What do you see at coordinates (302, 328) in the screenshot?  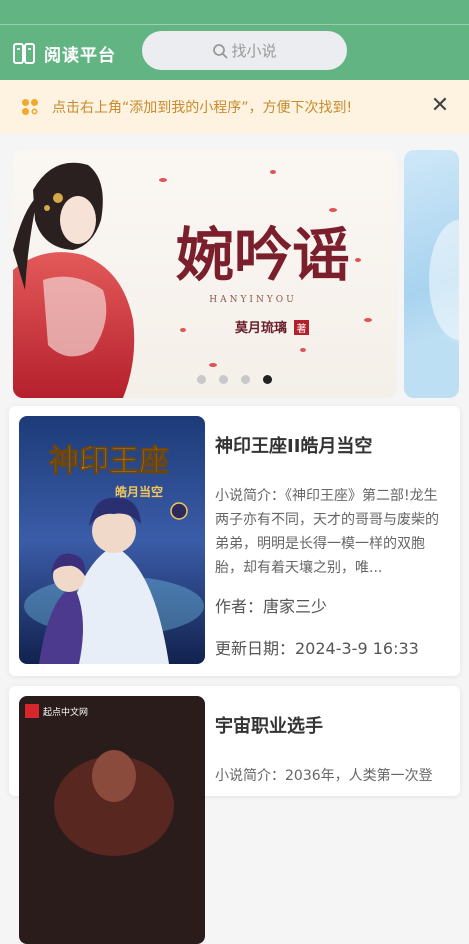 I see `banner-author-seal: 著` at bounding box center [302, 328].